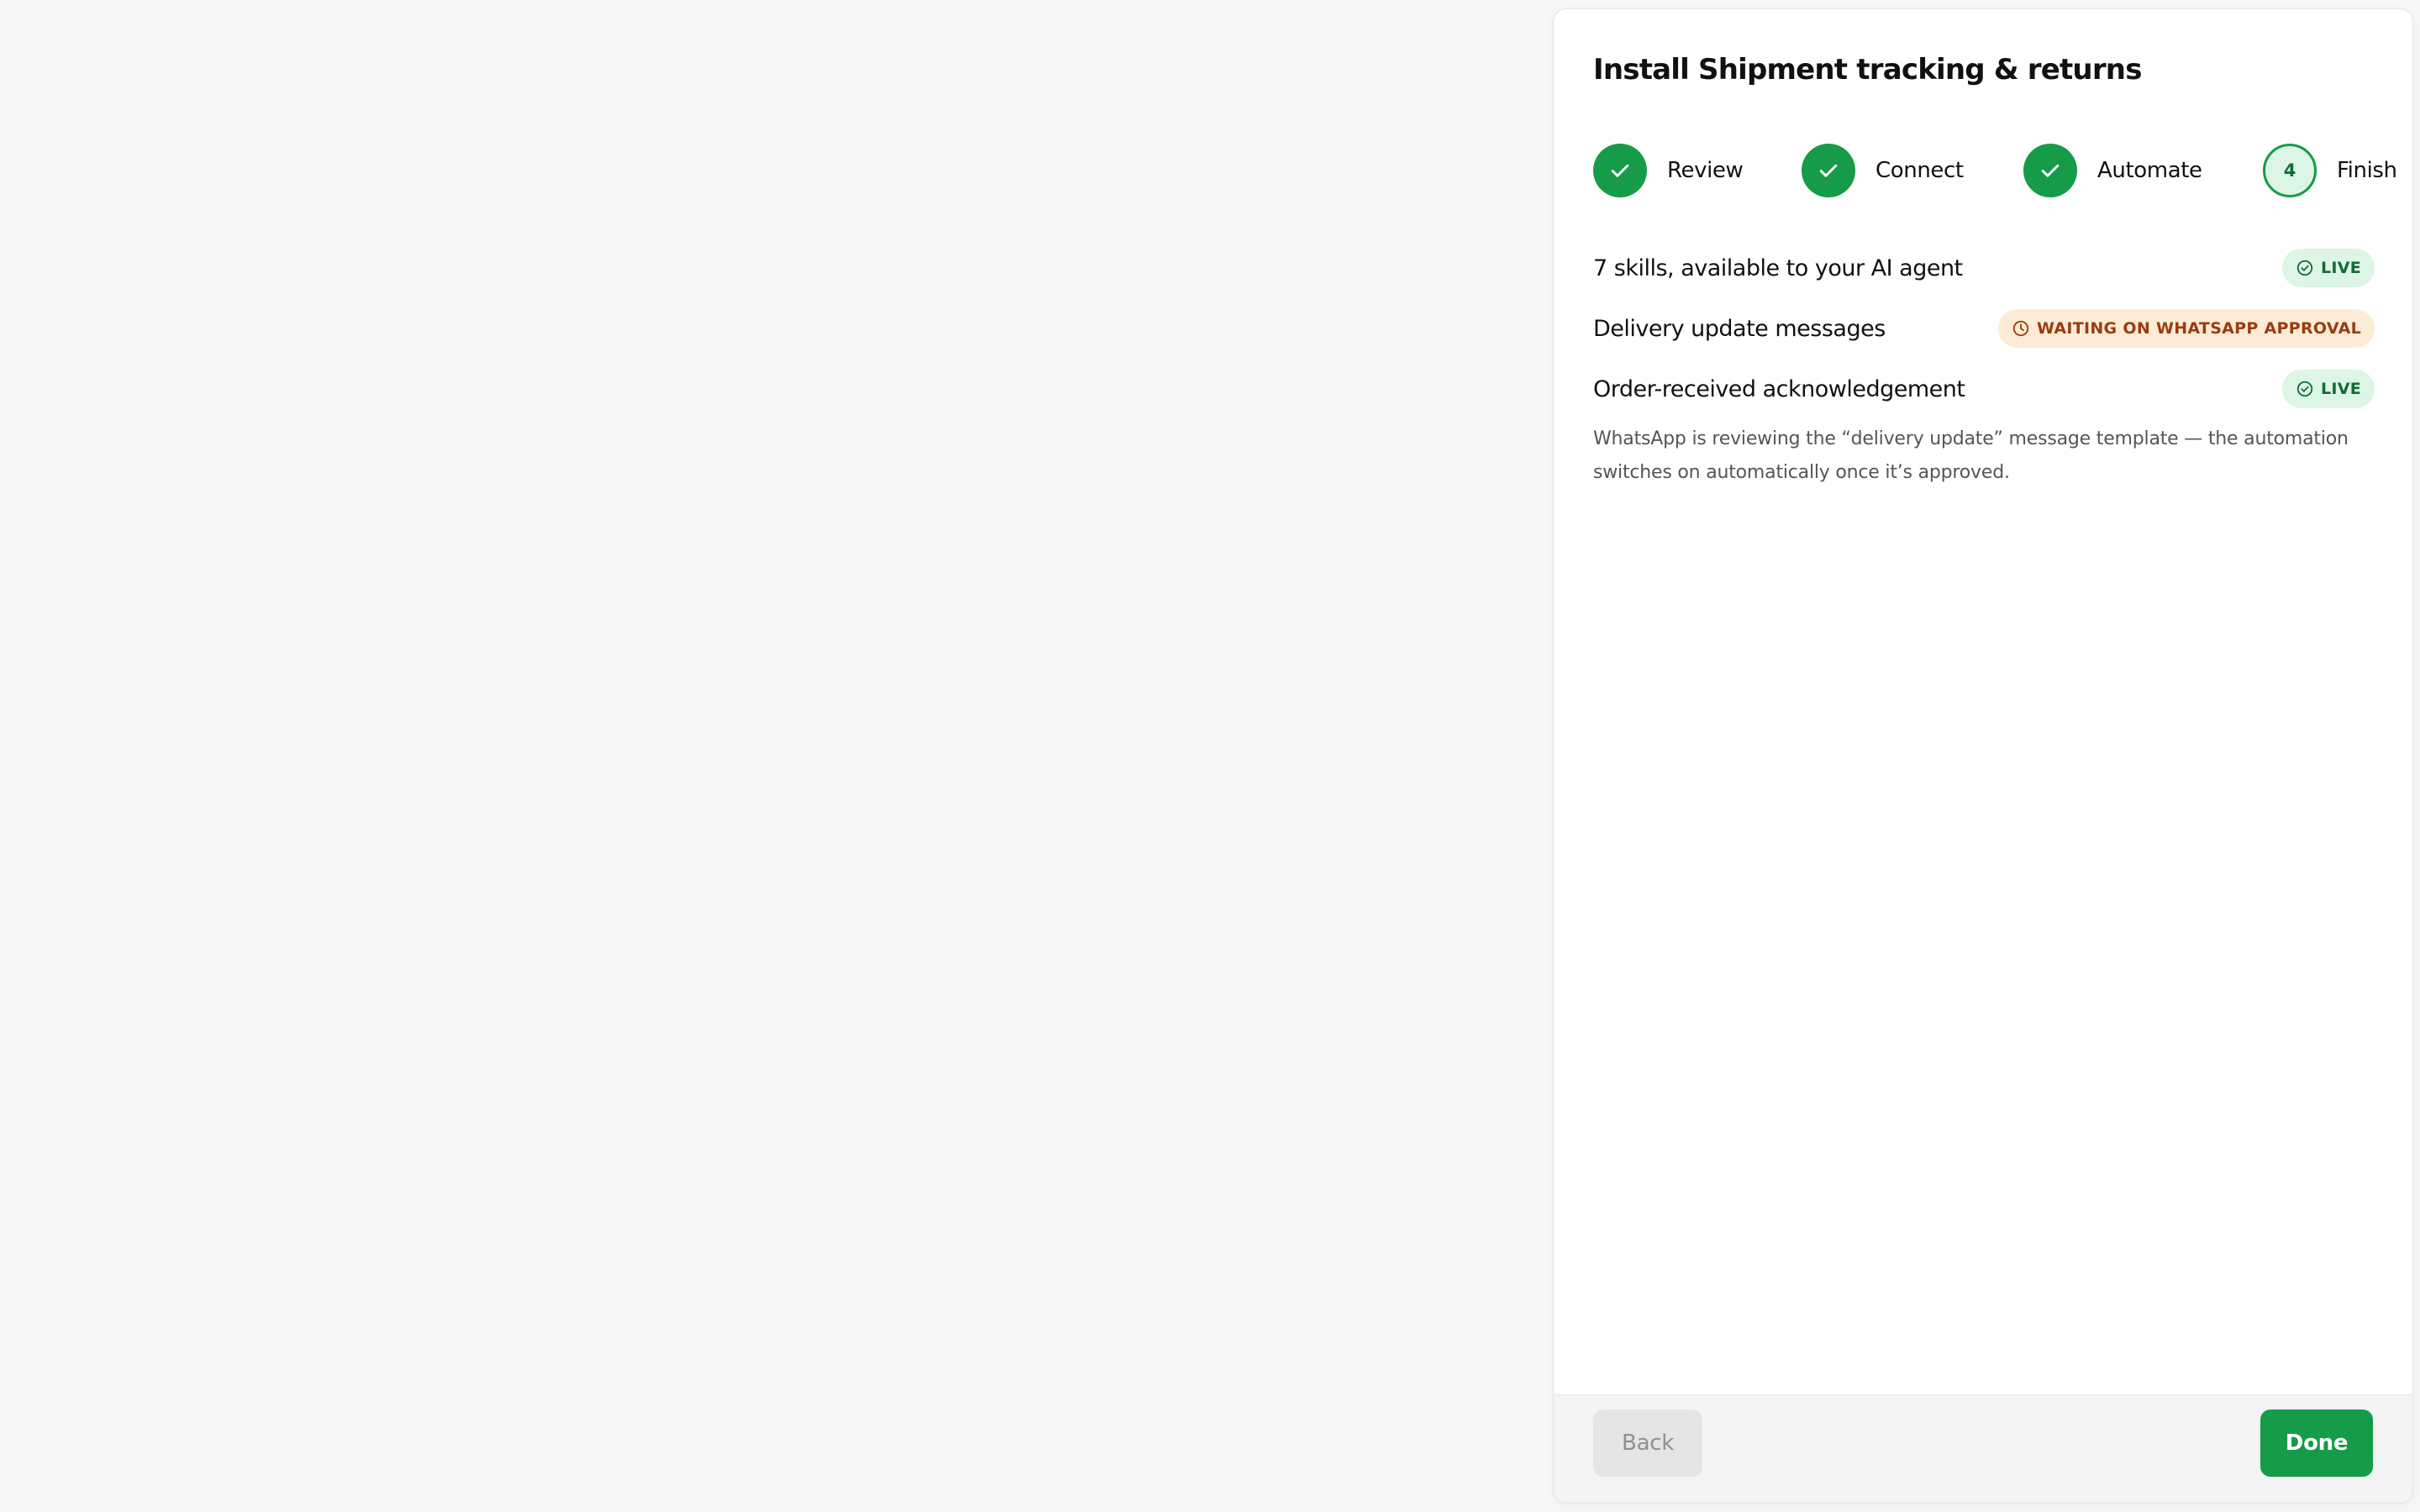 The height and width of the screenshot is (1512, 2420). What do you see at coordinates (2002, 170) in the screenshot?
I see `stepper: Review Connect Automate 4 Finish` at bounding box center [2002, 170].